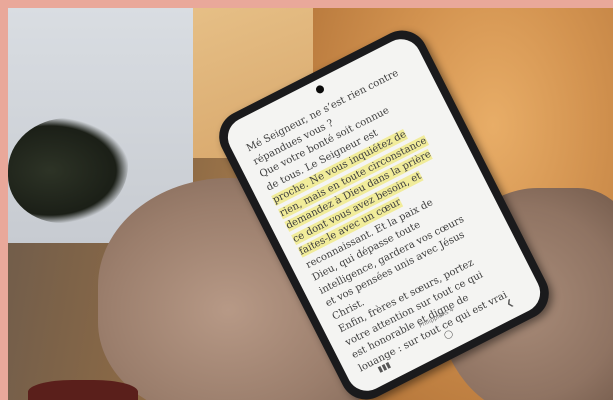  I want to click on recent-apps-icon: ▮▮▮, so click(384, 367).